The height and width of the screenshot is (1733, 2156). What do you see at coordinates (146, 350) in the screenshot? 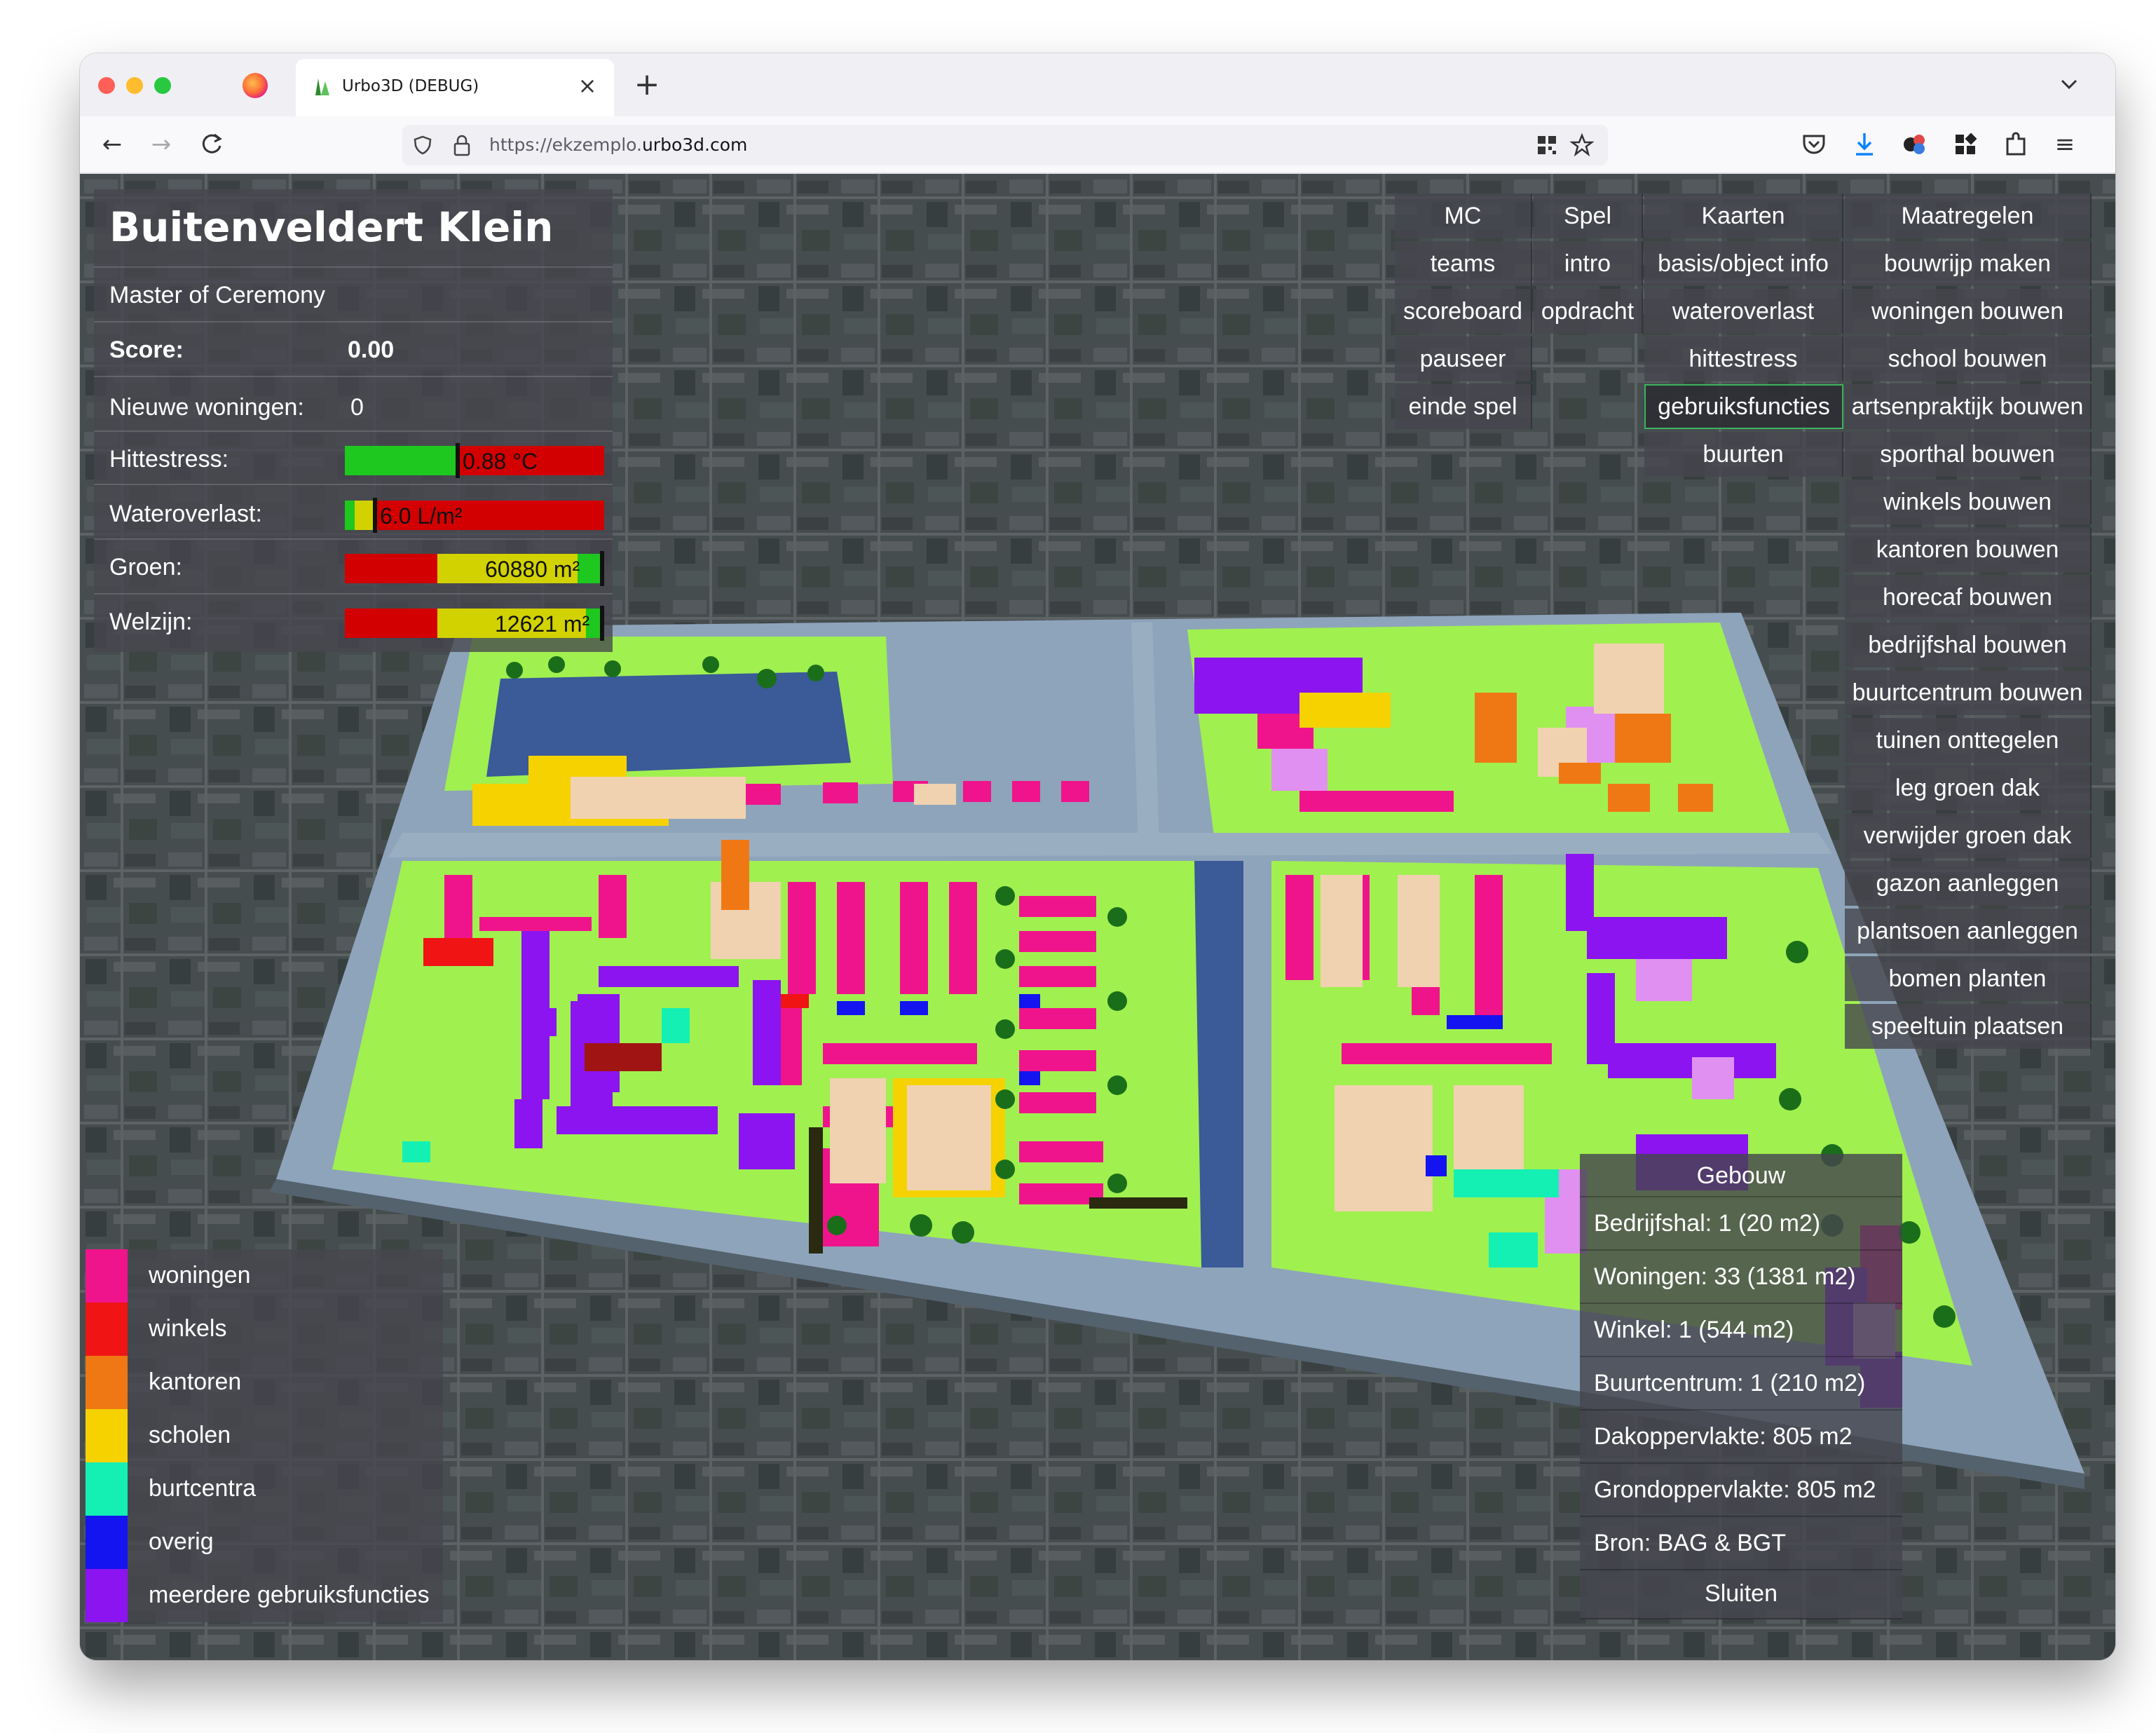
I see `score-label: Score:` at bounding box center [146, 350].